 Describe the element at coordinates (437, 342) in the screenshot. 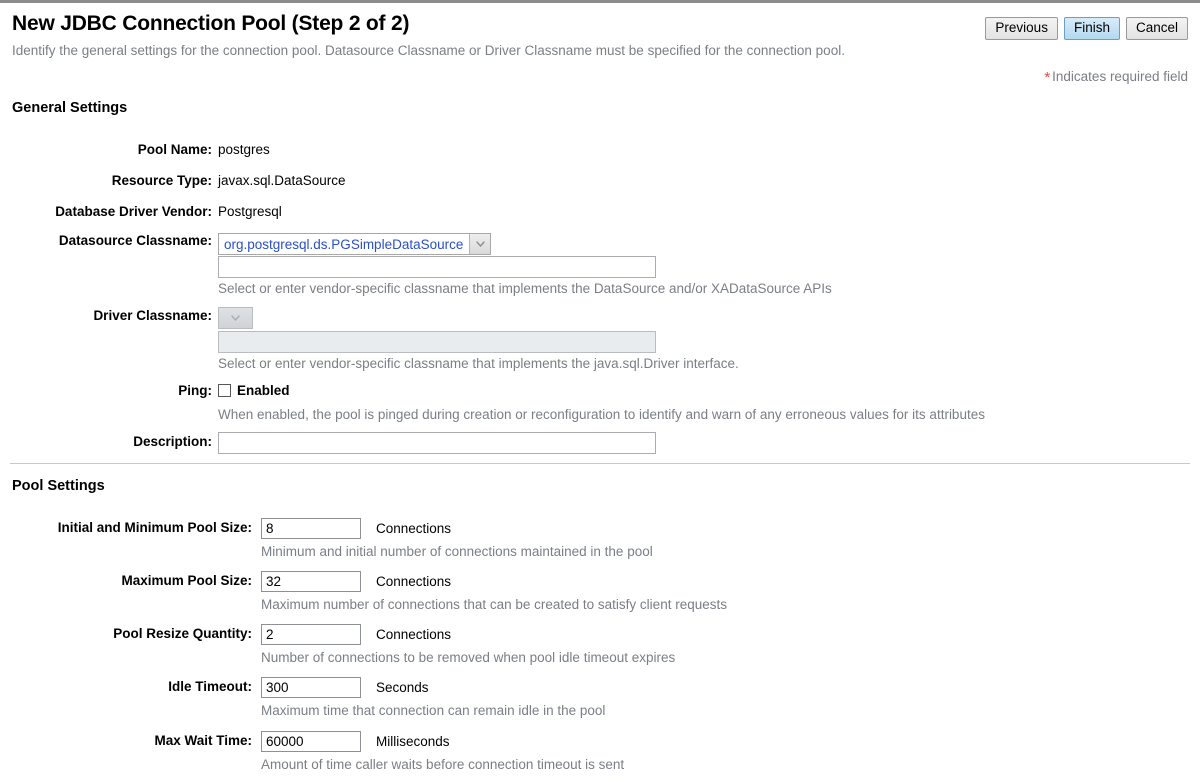

I see `driver-classname-input` at that location.